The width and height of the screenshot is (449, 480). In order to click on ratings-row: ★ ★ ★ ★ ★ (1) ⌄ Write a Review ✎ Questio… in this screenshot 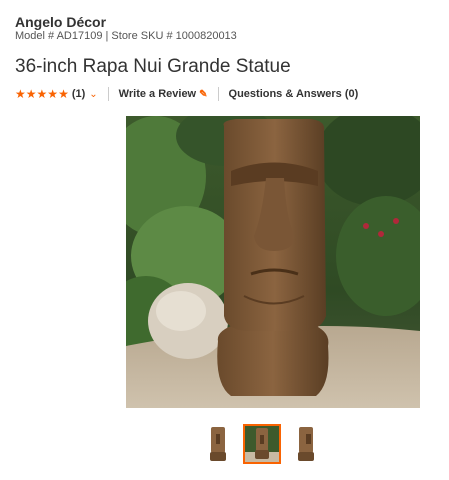, I will do `click(186, 94)`.